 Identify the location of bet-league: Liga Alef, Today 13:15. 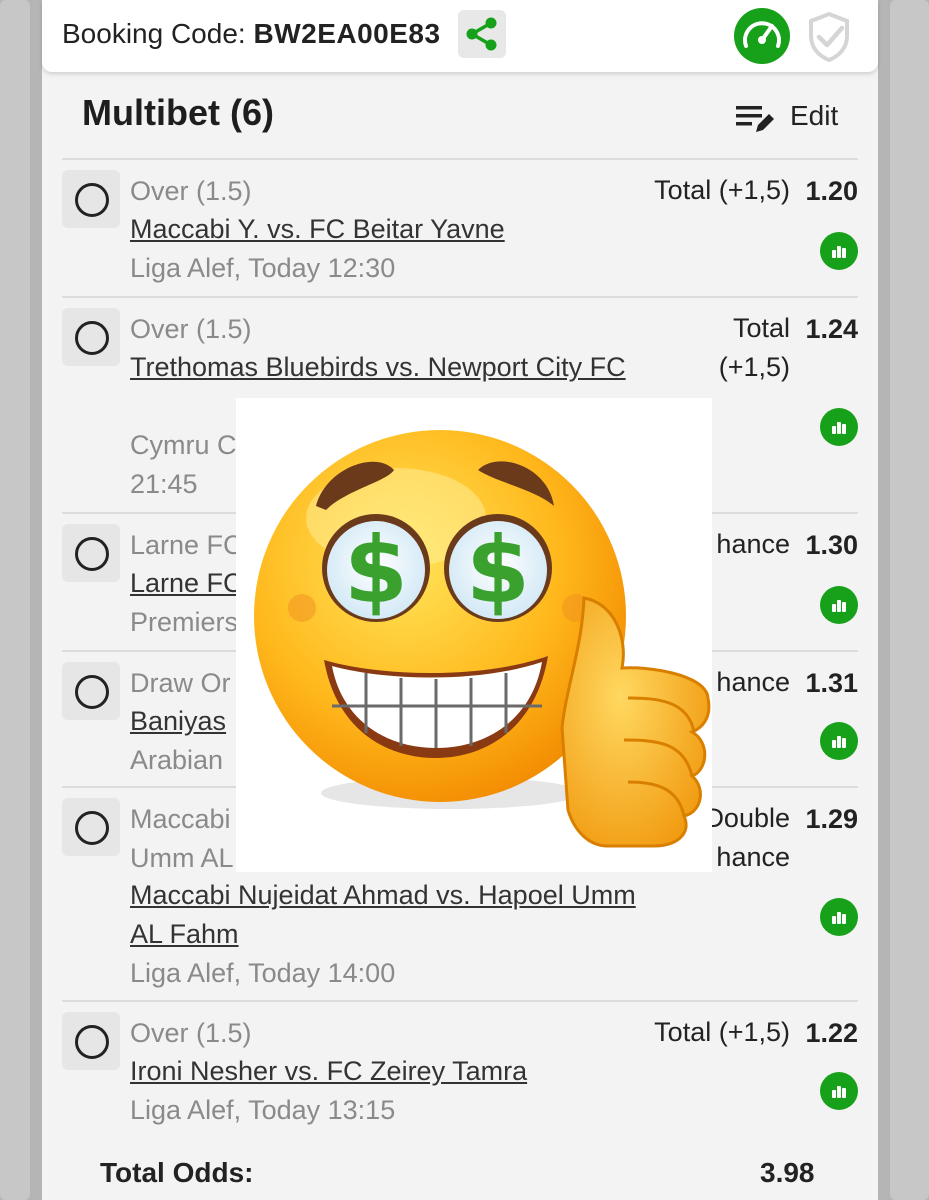
(263, 1110).